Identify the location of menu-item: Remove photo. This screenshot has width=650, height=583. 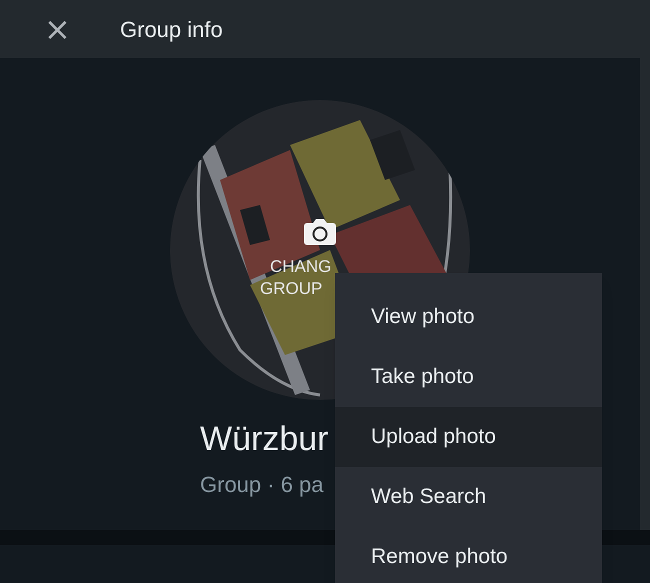
(468, 555).